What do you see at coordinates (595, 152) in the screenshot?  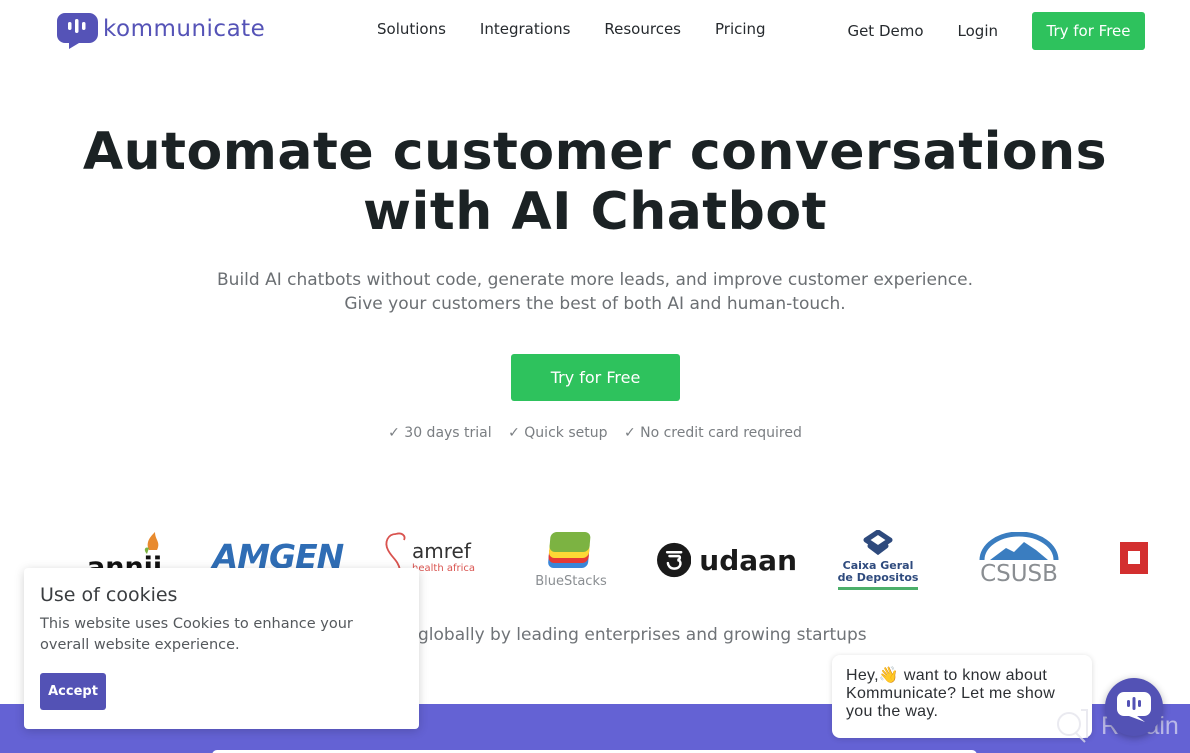 I see `hero-title-line-1: Automate customer conversations` at bounding box center [595, 152].